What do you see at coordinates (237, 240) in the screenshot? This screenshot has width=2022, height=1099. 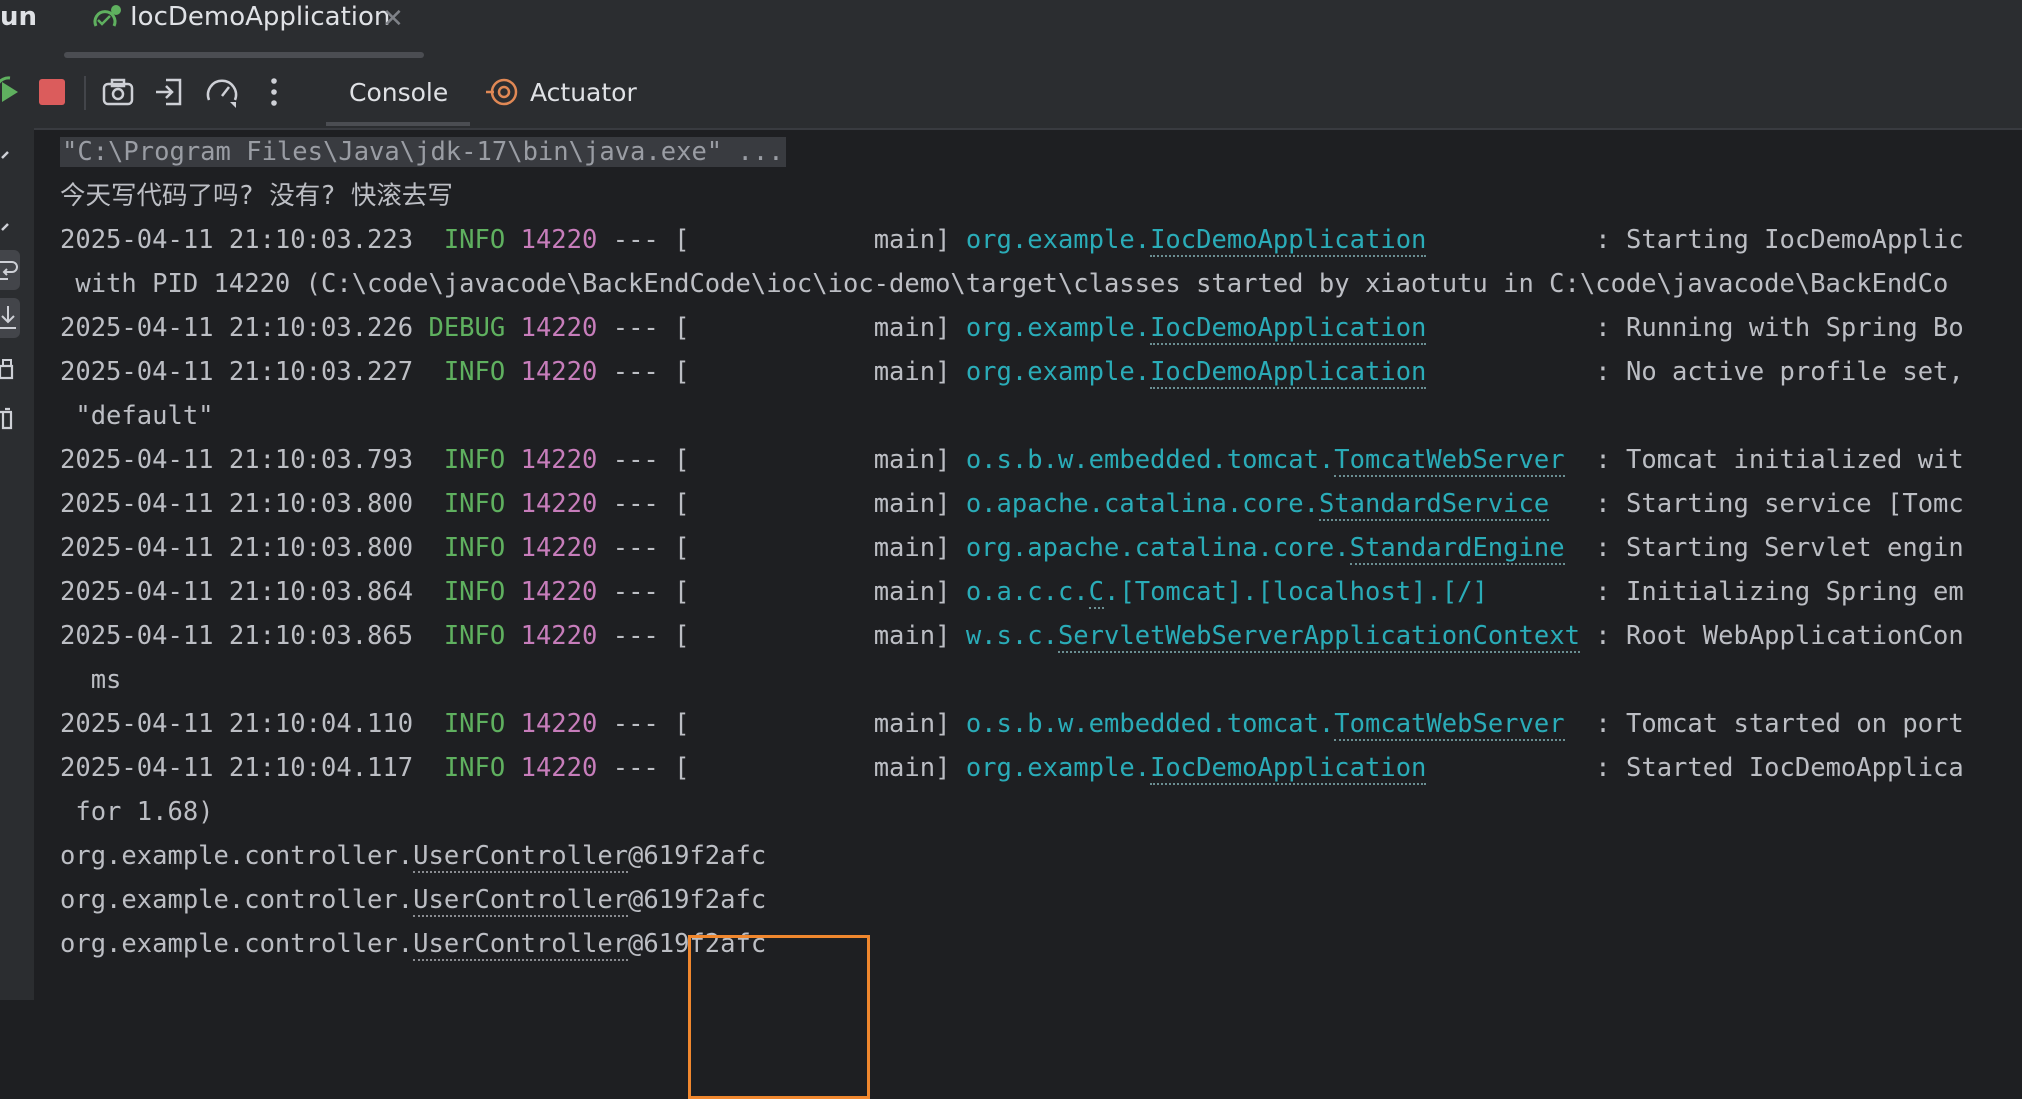 I see `log-timestamp: 2025-04-11 21:10:03.223` at bounding box center [237, 240].